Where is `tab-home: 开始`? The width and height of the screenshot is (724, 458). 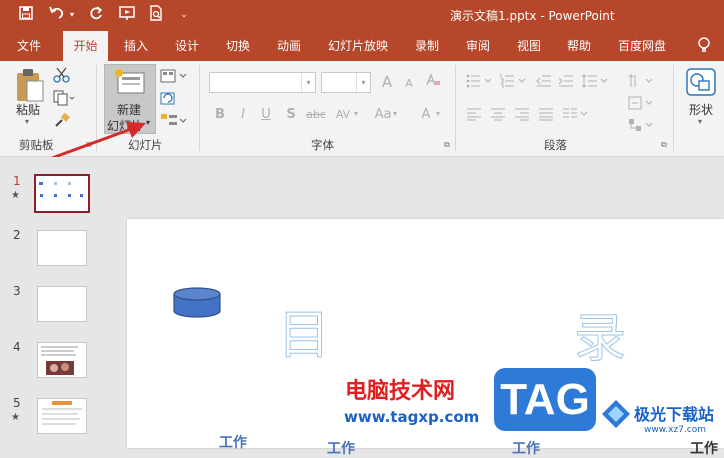
tab-home: 开始 is located at coordinates (85, 46).